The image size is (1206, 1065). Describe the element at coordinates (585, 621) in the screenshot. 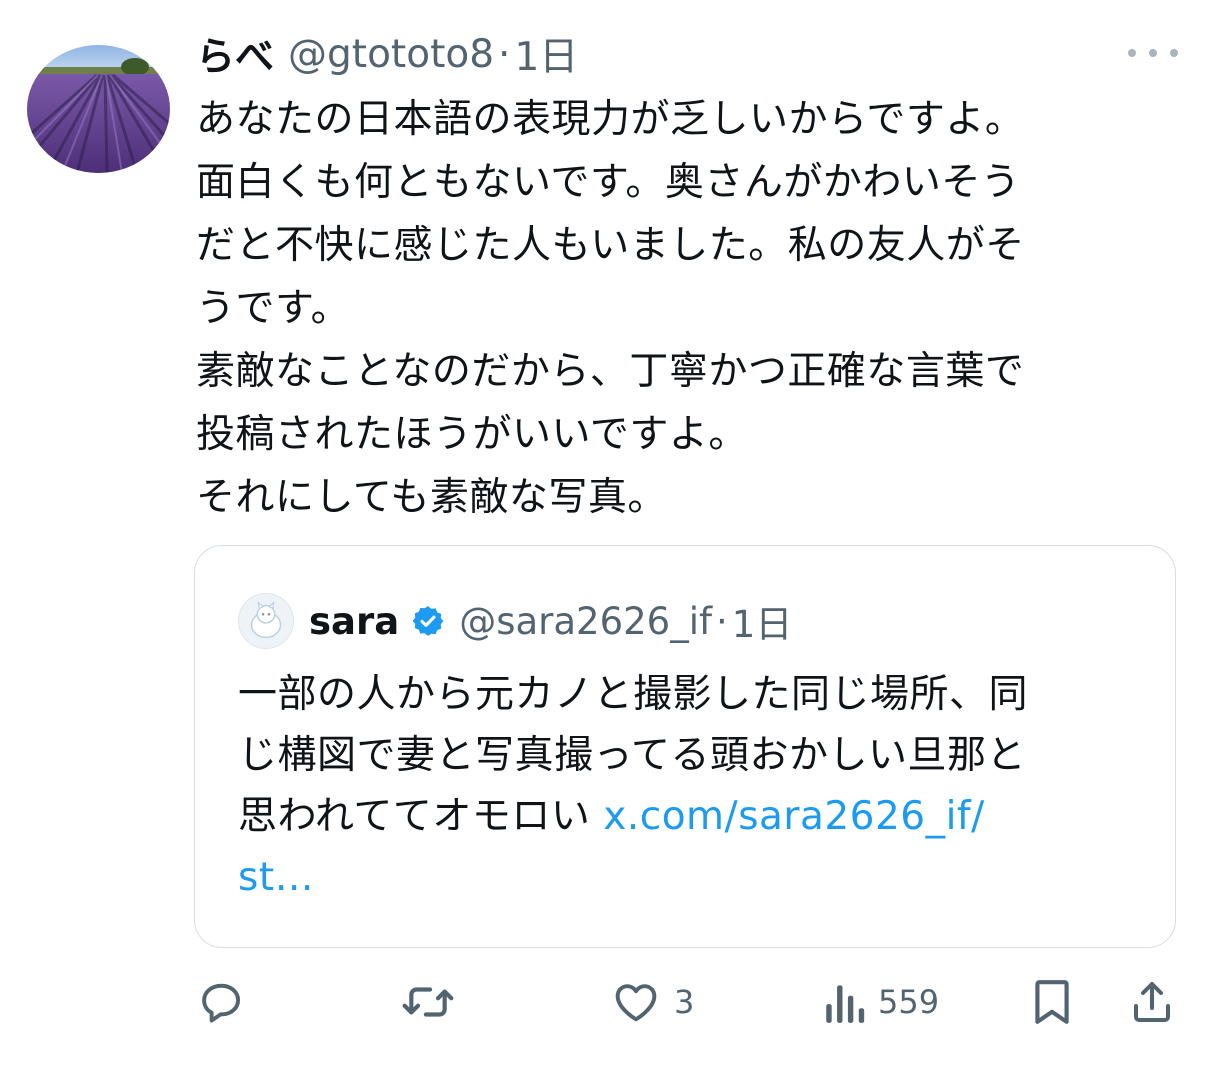

I see `quoted-author-handle: @sara2626_if` at that location.